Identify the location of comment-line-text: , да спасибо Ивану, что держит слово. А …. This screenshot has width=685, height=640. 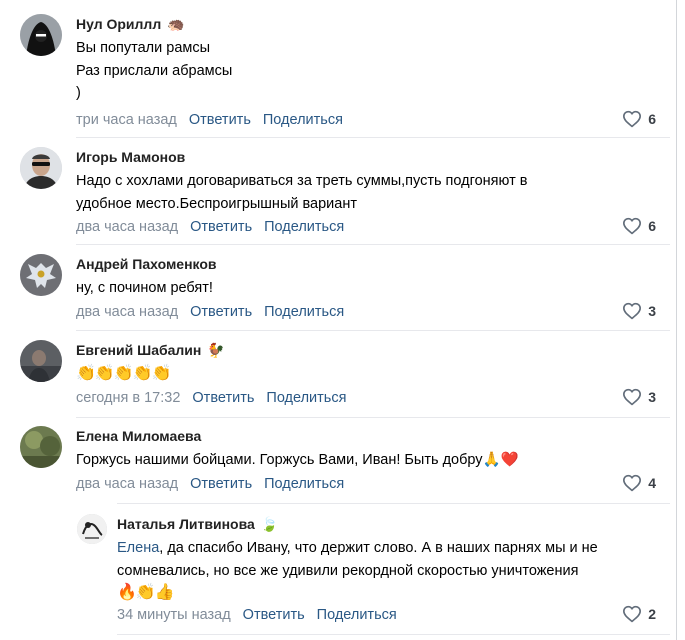
(378, 548).